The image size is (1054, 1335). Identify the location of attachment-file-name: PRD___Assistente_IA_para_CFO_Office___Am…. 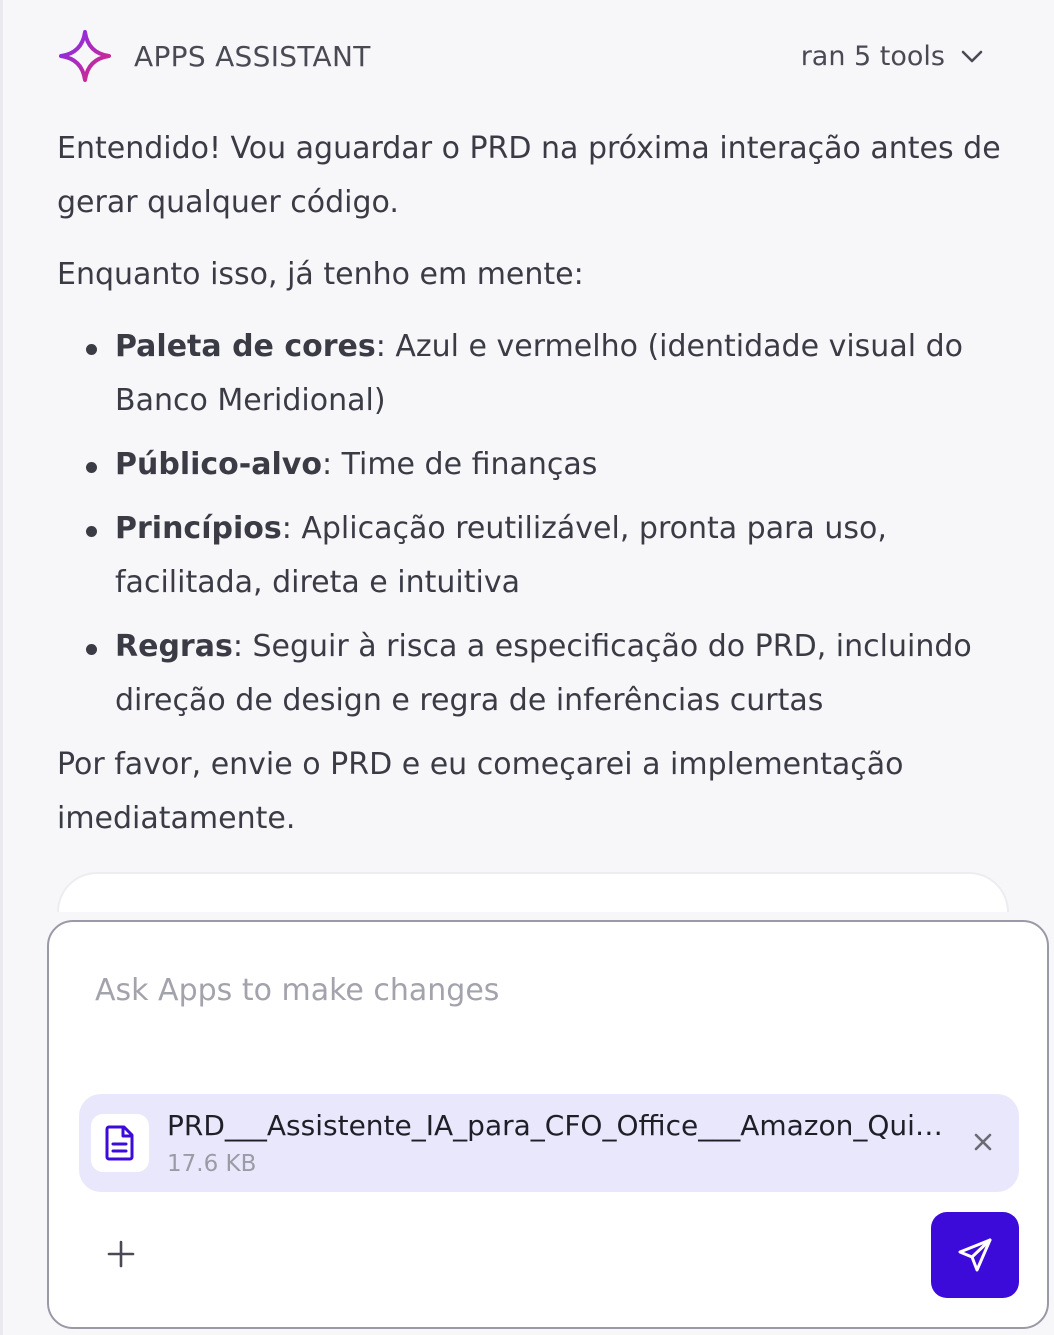
(562, 1125).